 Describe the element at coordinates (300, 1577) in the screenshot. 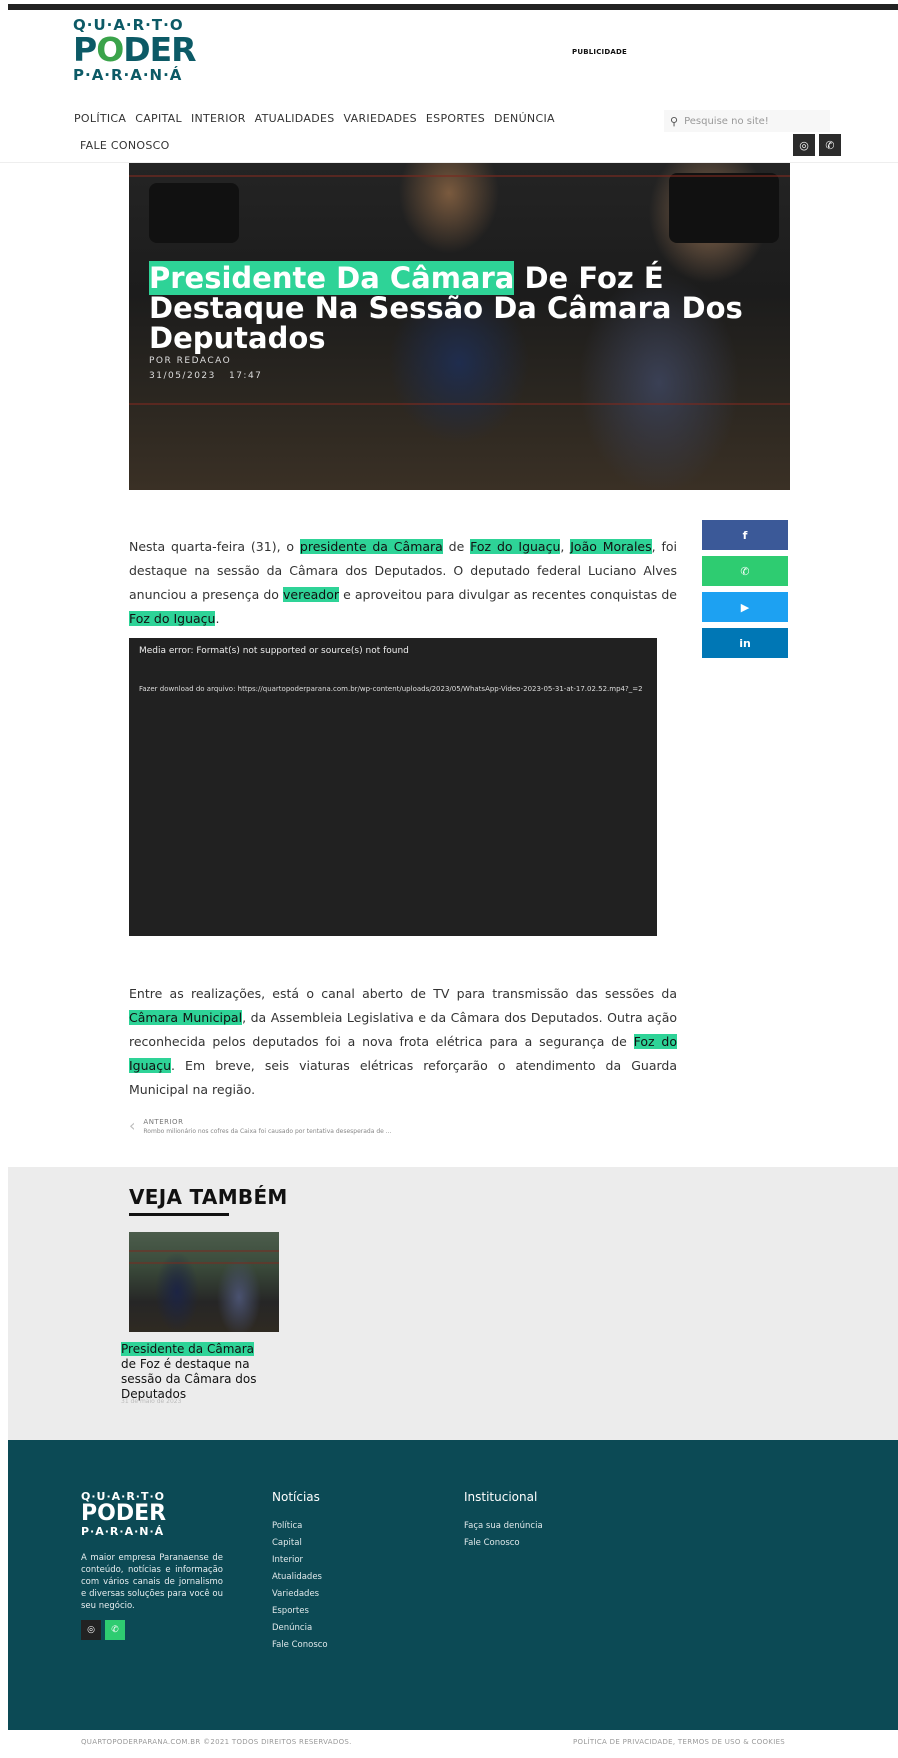

I see `footer-link: Atualidades` at that location.